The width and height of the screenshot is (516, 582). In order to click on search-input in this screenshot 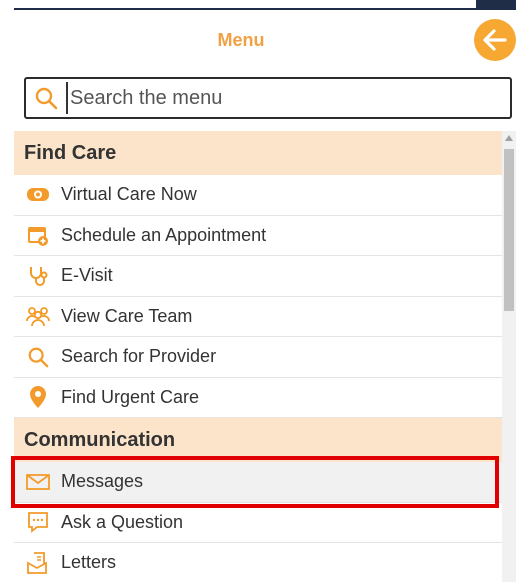, I will do `click(281, 98)`.